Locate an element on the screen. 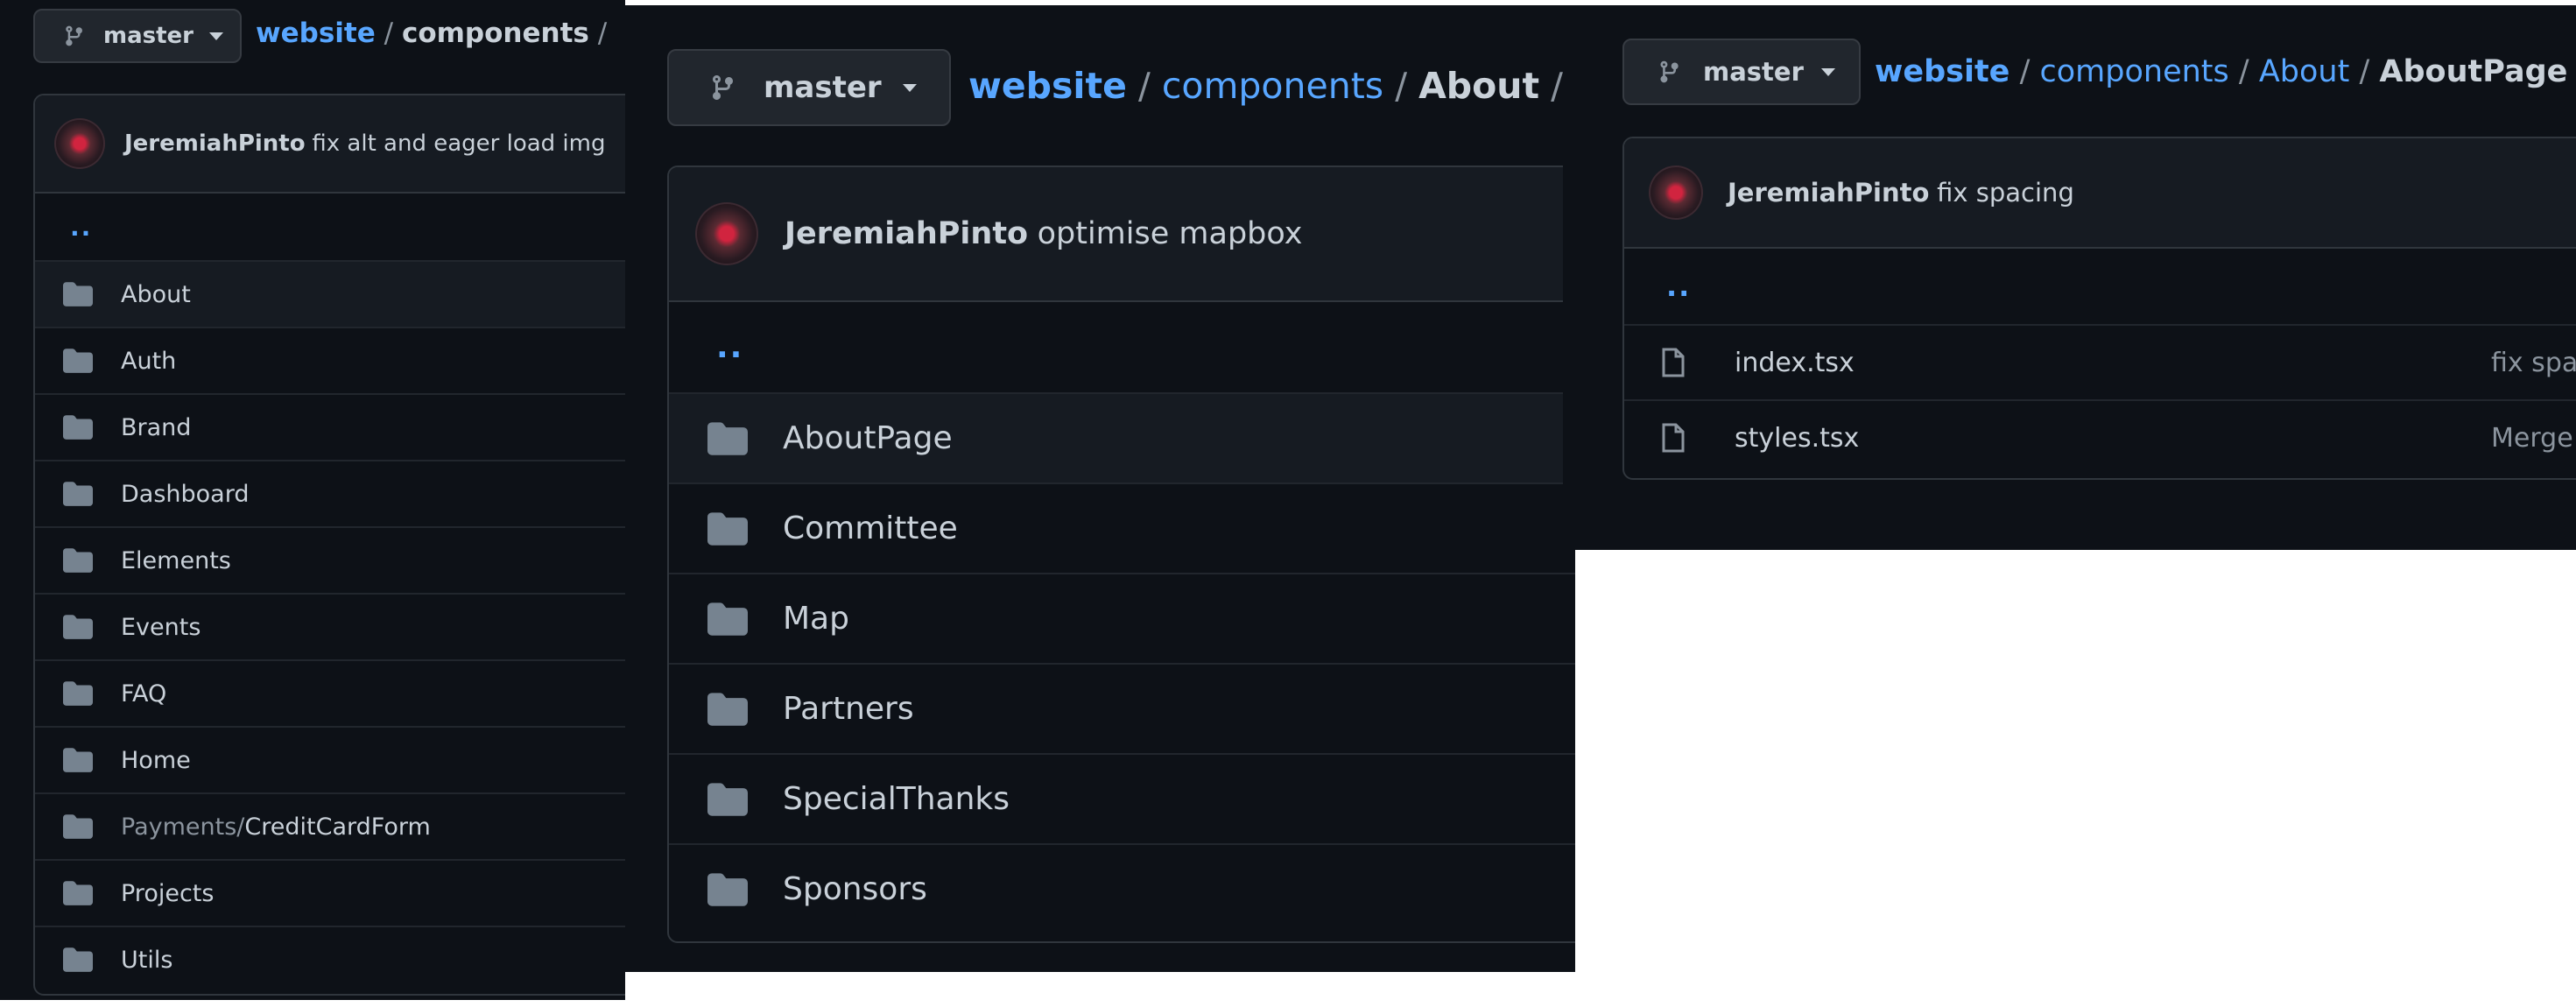  item-name: About is located at coordinates (156, 295).